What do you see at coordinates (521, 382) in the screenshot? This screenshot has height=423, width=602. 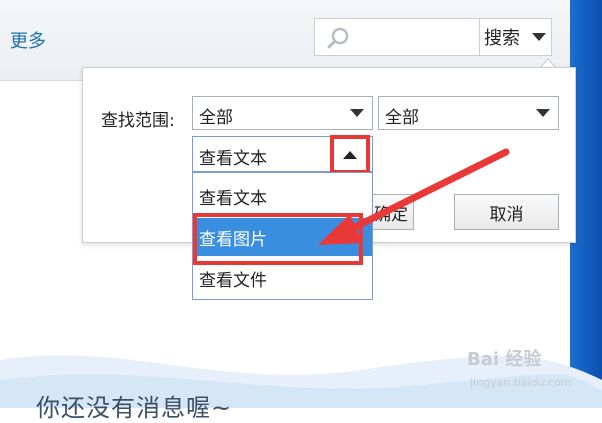 I see `watermark-url: jingyan.baidu.com` at bounding box center [521, 382].